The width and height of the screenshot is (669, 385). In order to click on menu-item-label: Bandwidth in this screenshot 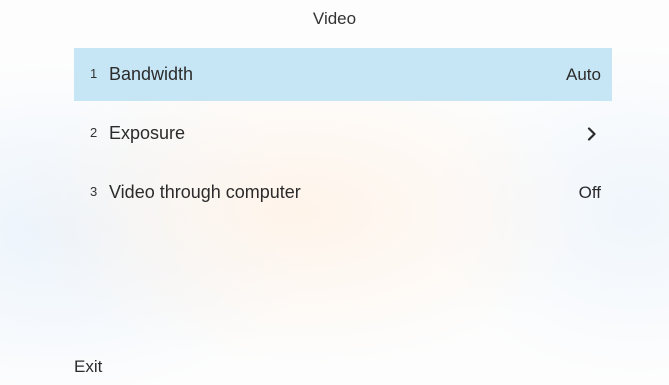, I will do `click(151, 74)`.